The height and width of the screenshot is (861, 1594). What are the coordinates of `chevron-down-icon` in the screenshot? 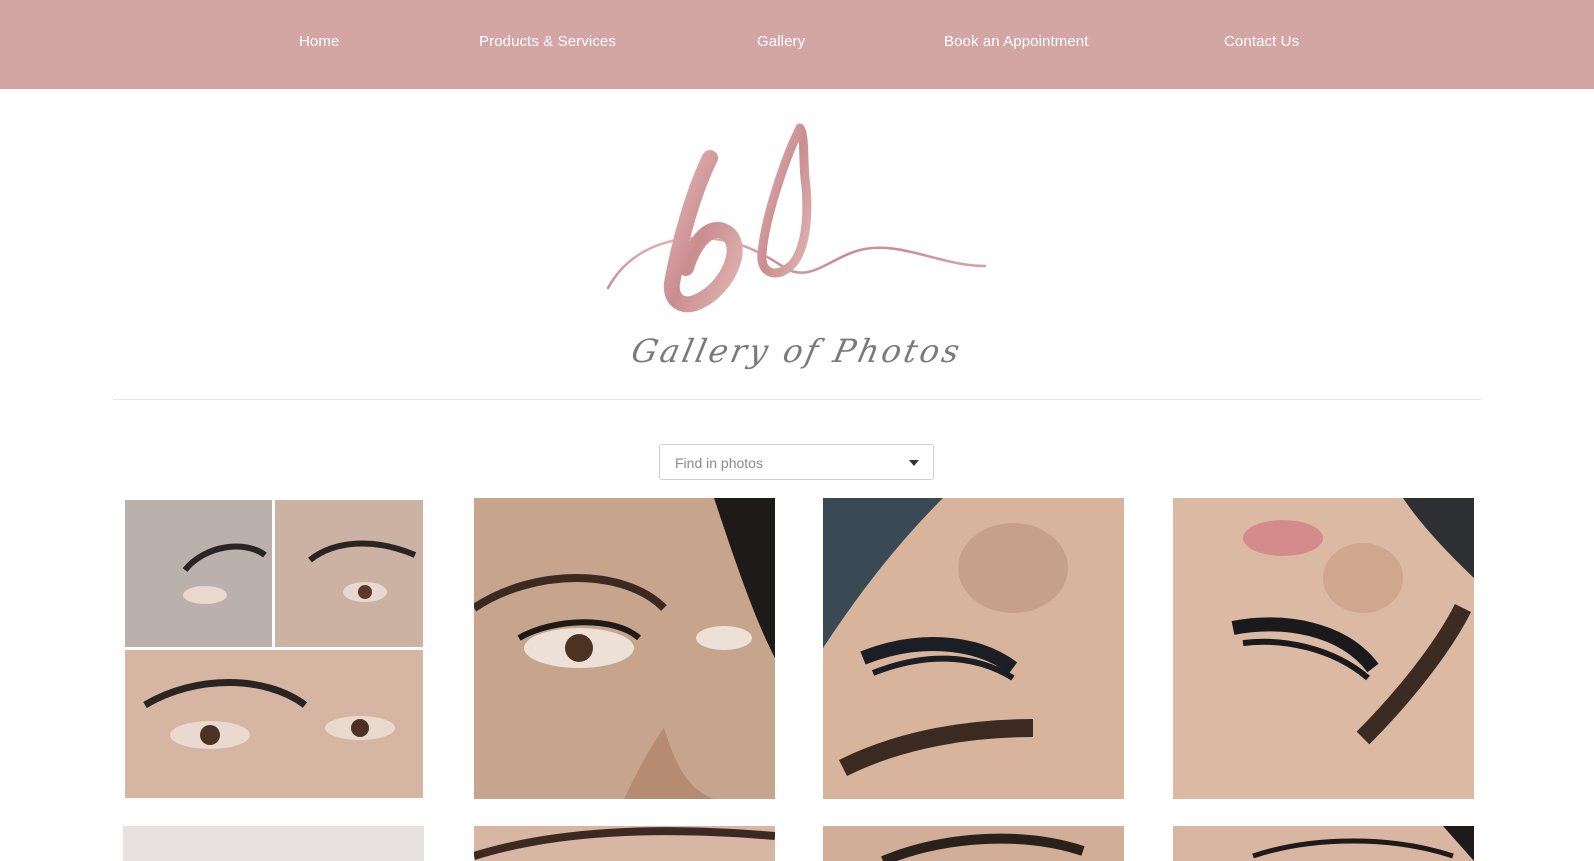 It's located at (914, 463).